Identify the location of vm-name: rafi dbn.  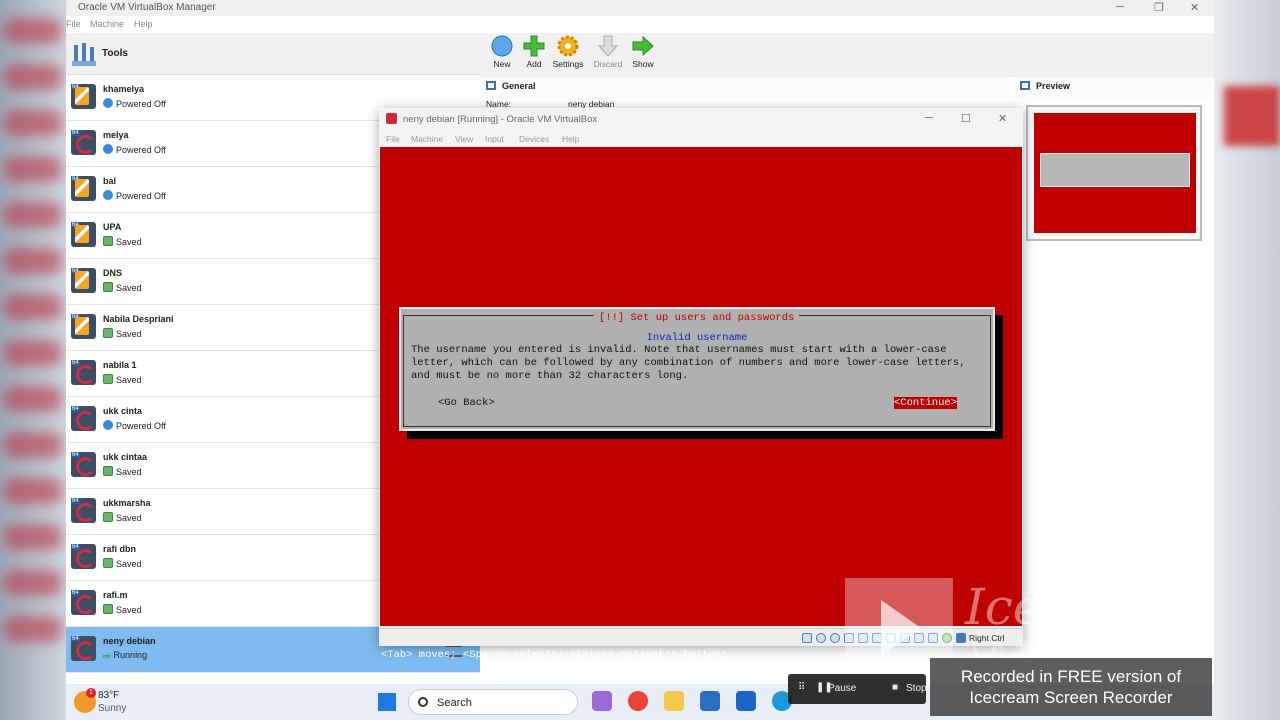
(119, 549).